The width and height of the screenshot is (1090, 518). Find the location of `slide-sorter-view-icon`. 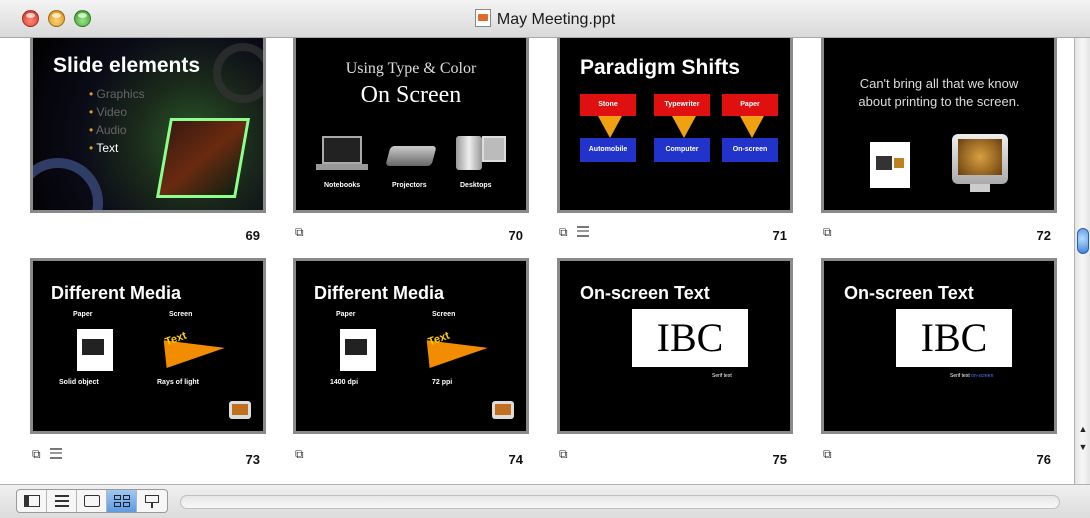

slide-sorter-view-icon is located at coordinates (121, 501).